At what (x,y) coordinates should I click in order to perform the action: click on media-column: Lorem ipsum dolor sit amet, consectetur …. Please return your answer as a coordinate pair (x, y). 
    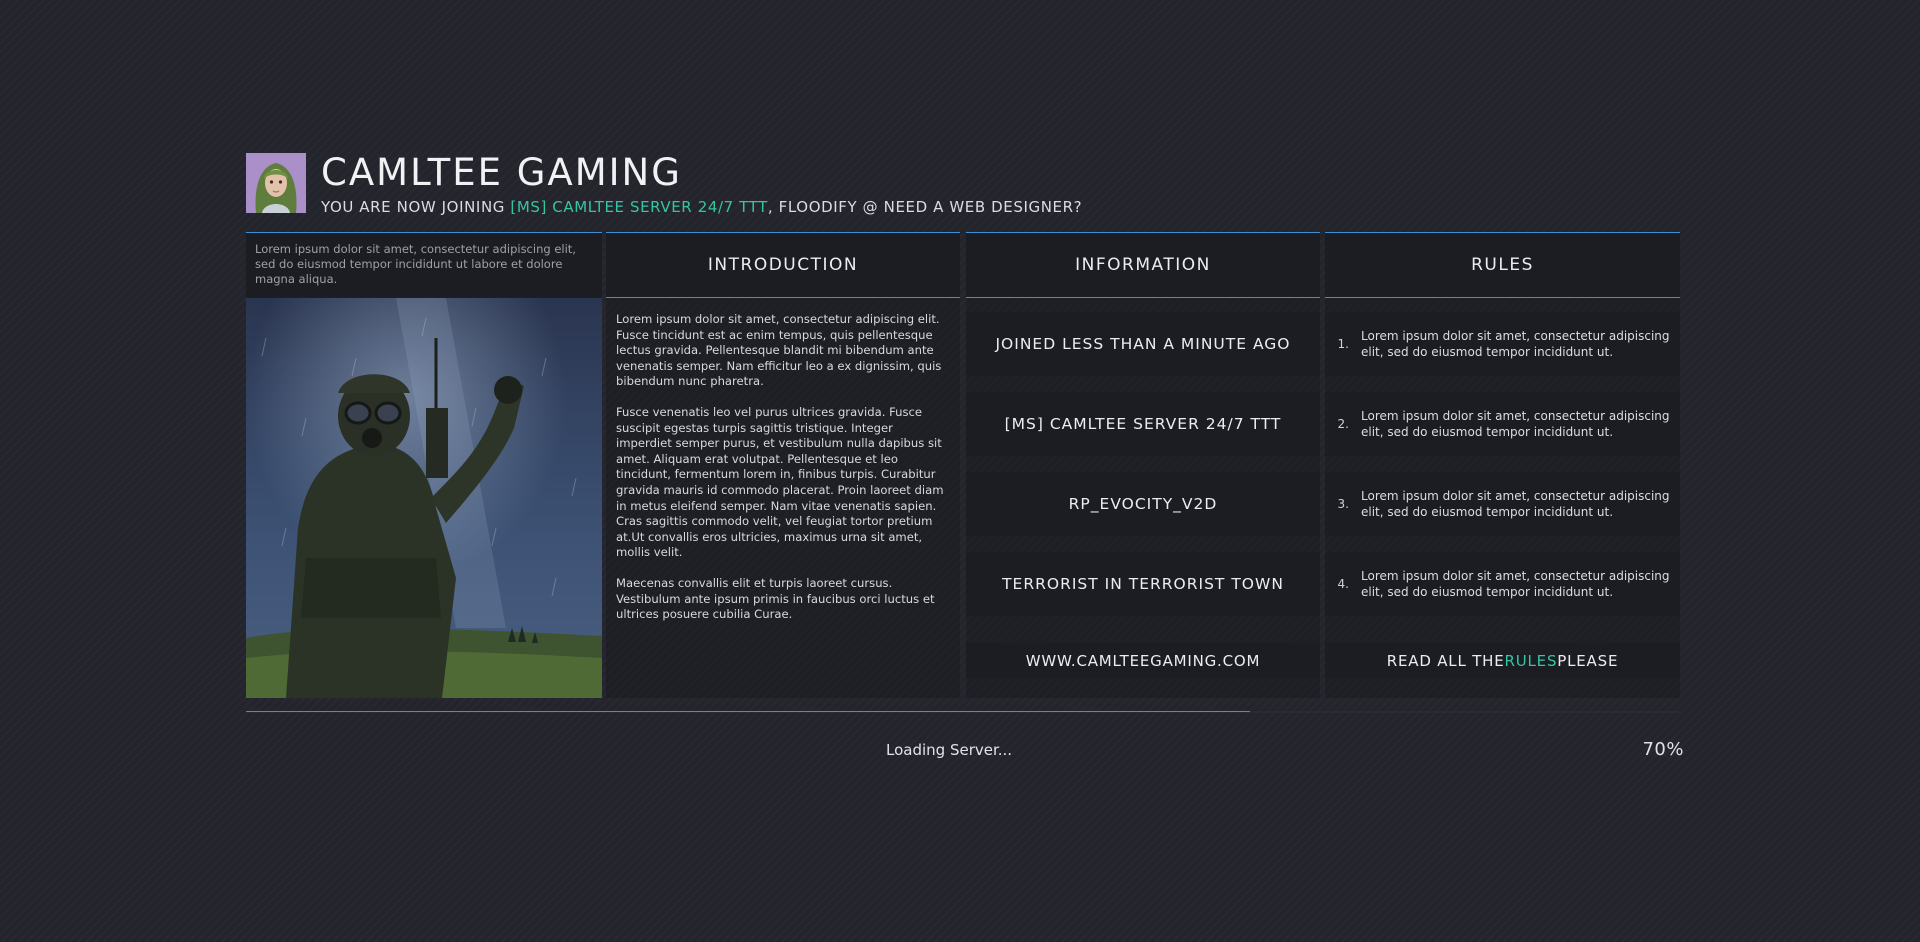
    Looking at the image, I should click on (424, 465).